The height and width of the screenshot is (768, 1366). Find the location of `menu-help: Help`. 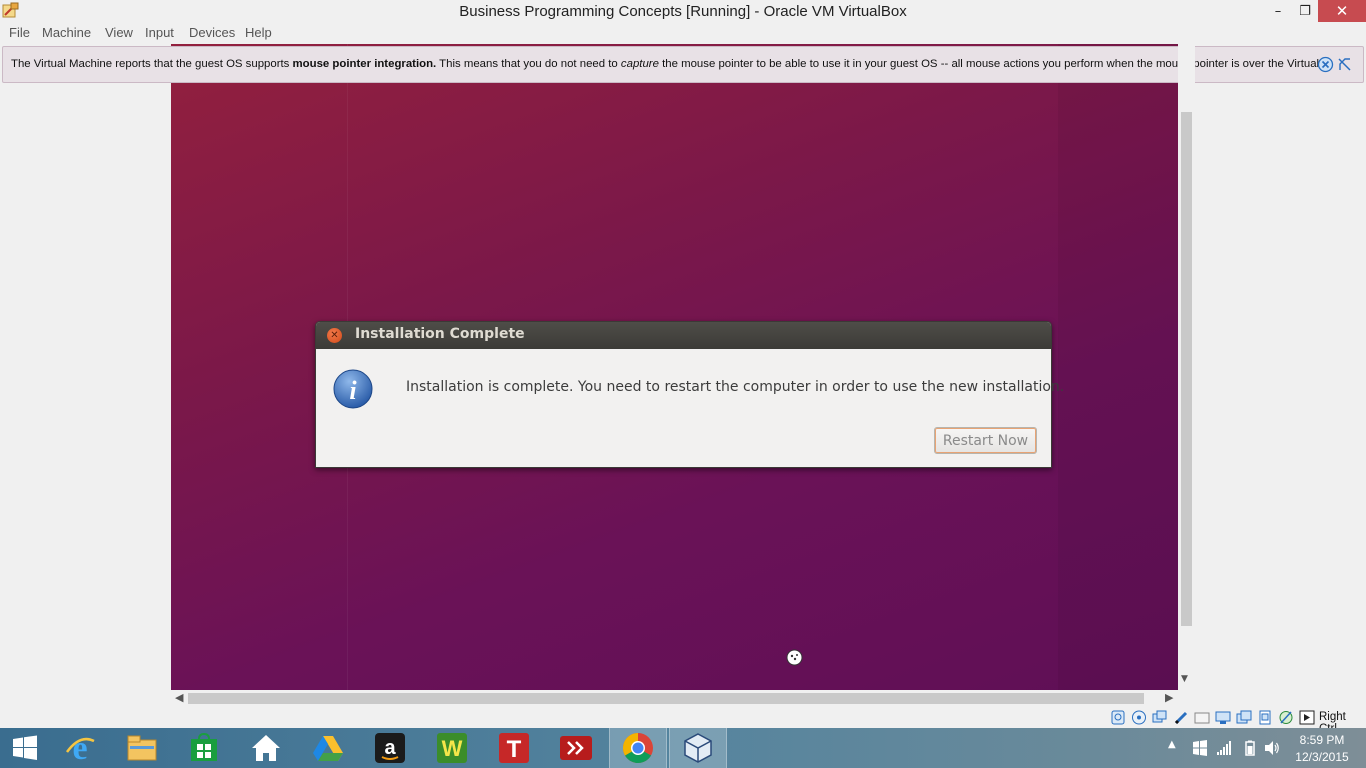

menu-help: Help is located at coordinates (258, 32).